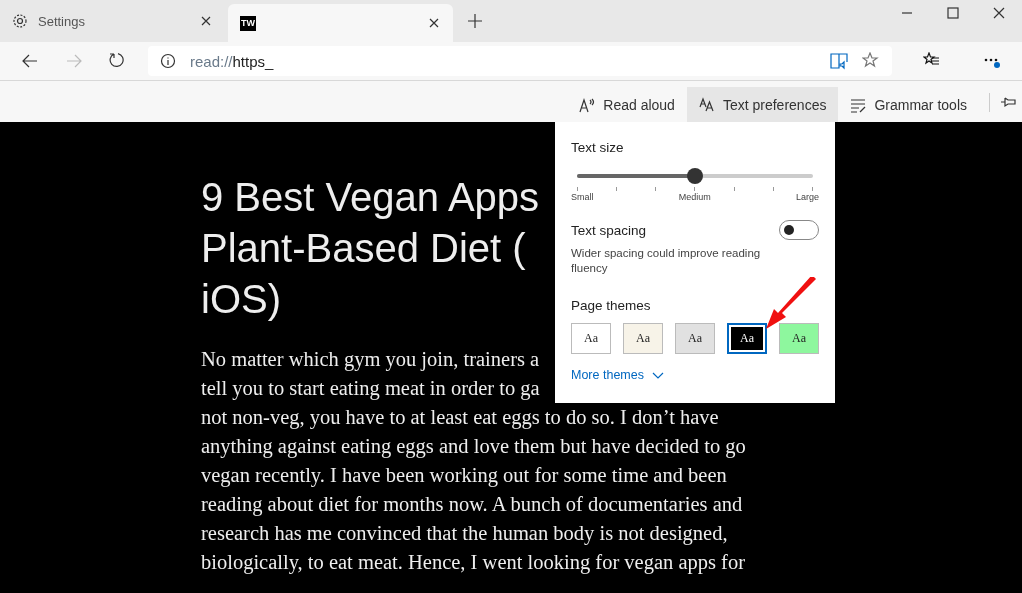 Image resolution: width=1022 pixels, height=593 pixels. Describe the element at coordinates (74, 61) in the screenshot. I see `forward-arrow-icon` at that location.